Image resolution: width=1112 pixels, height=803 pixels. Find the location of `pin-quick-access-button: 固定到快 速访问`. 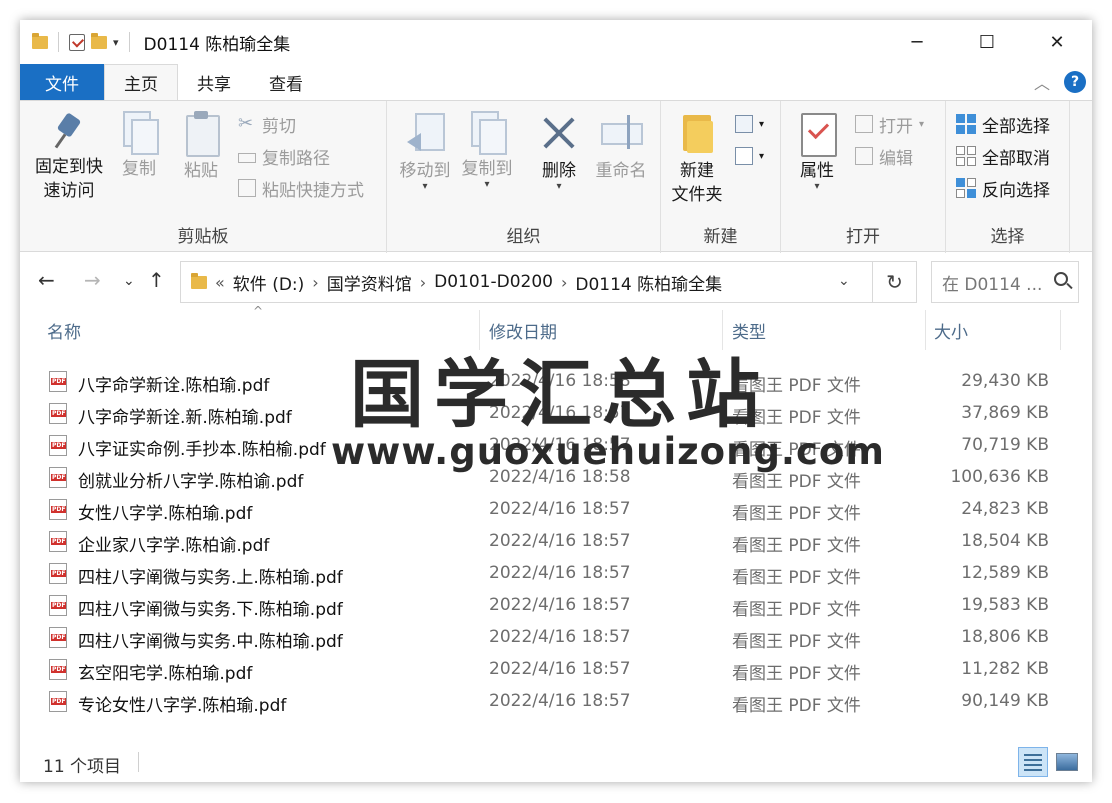

pin-quick-access-button: 固定到快 速访问 is located at coordinates (69, 157).